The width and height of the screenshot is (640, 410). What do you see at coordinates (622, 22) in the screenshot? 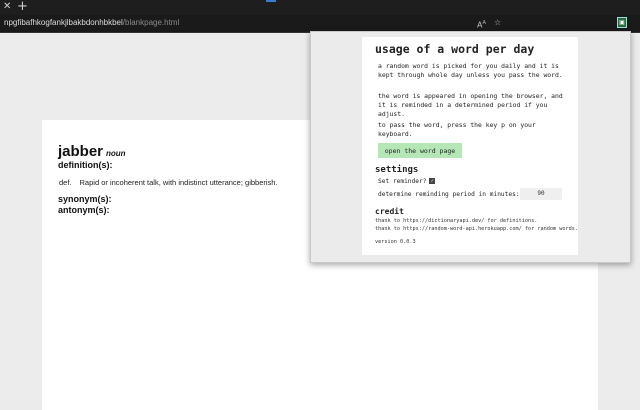
I see `extension-icon: ▣` at bounding box center [622, 22].